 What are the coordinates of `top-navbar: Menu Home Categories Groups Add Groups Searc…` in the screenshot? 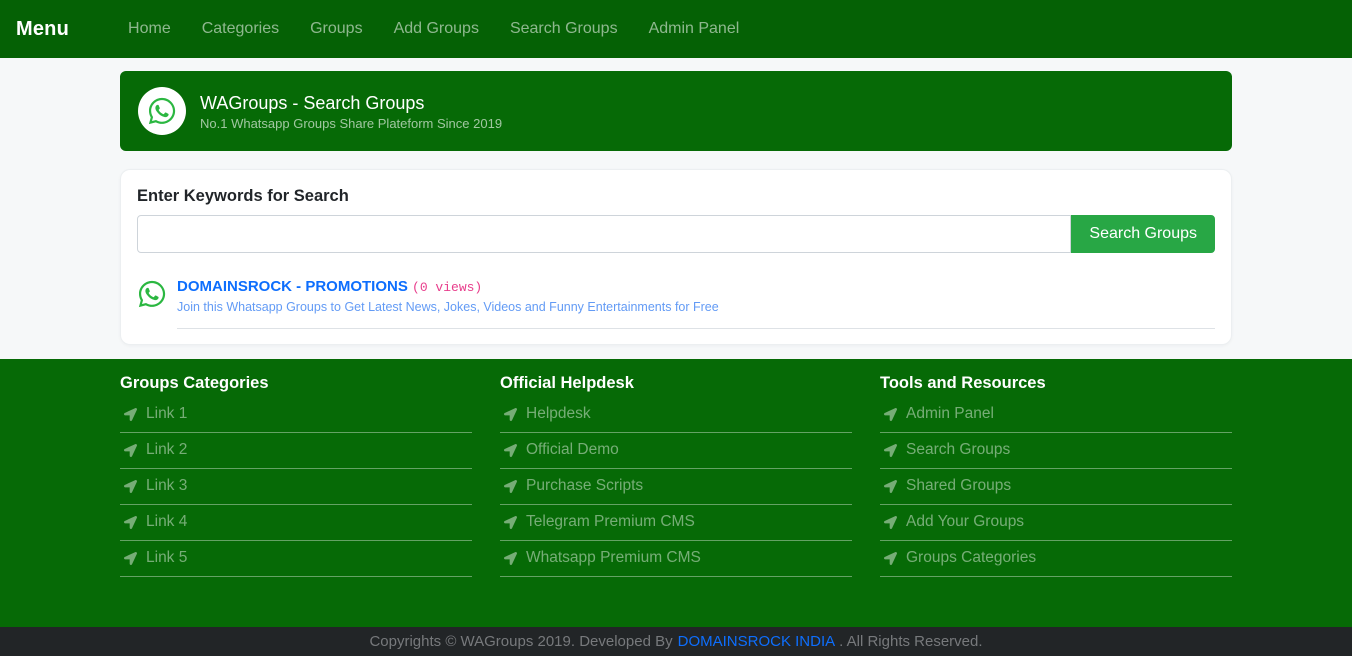 It's located at (676, 29).